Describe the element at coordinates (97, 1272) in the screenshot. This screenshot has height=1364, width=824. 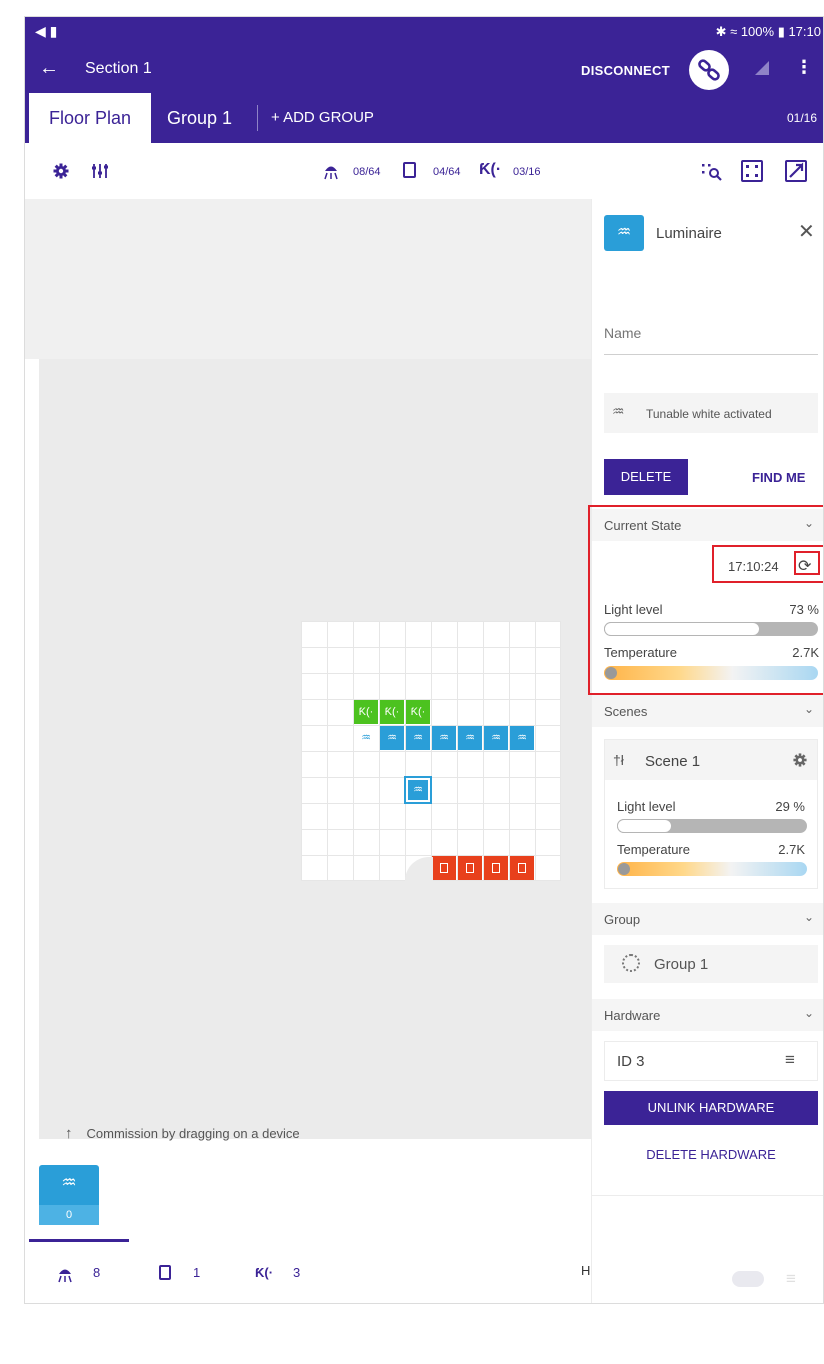
I see `luminaire-total: 8` at that location.